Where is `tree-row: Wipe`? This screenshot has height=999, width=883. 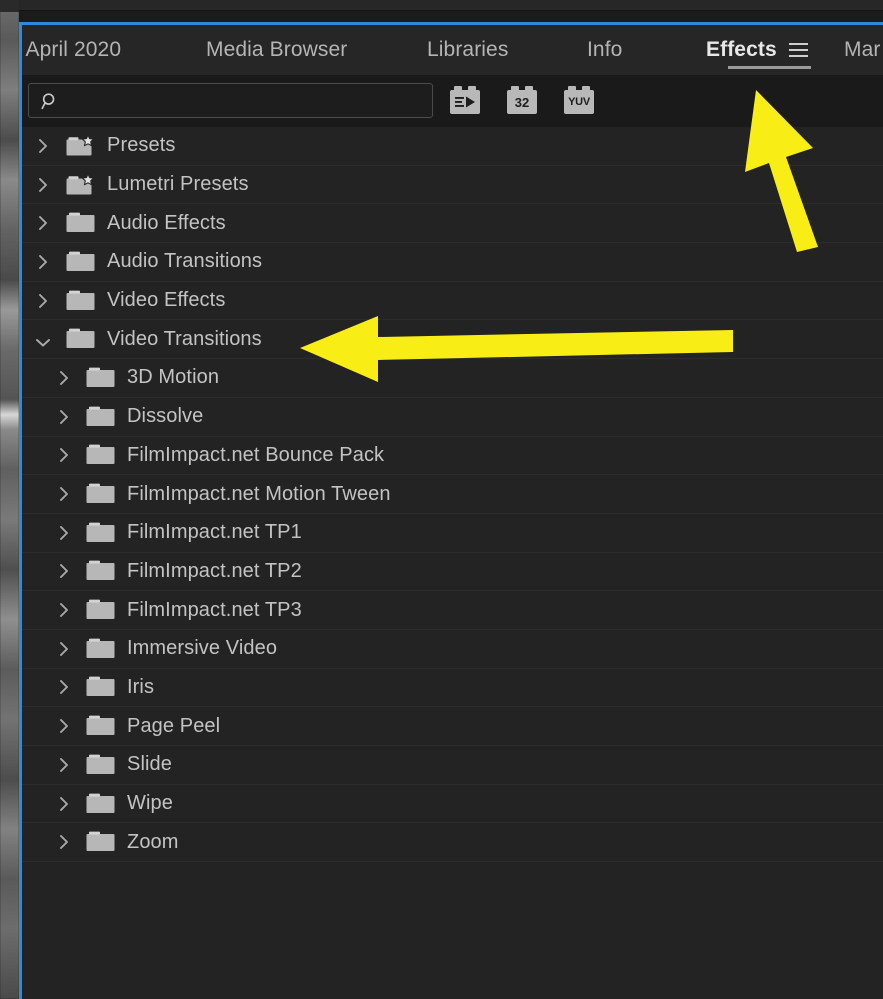
tree-row: Wipe is located at coordinates (452, 804).